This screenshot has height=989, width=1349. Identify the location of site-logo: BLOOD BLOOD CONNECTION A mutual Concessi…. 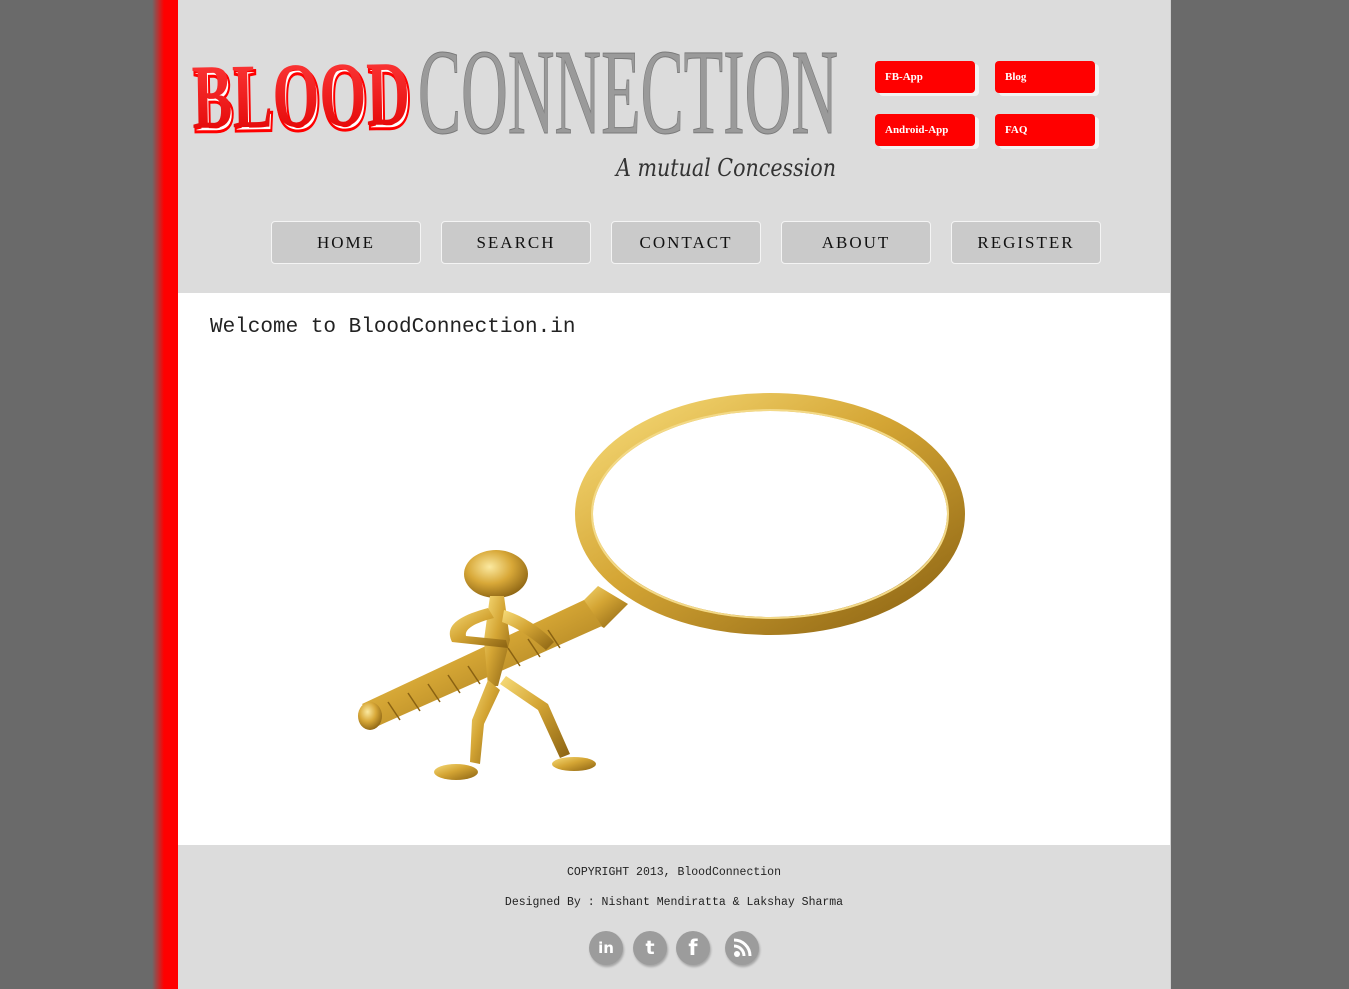
(517, 102).